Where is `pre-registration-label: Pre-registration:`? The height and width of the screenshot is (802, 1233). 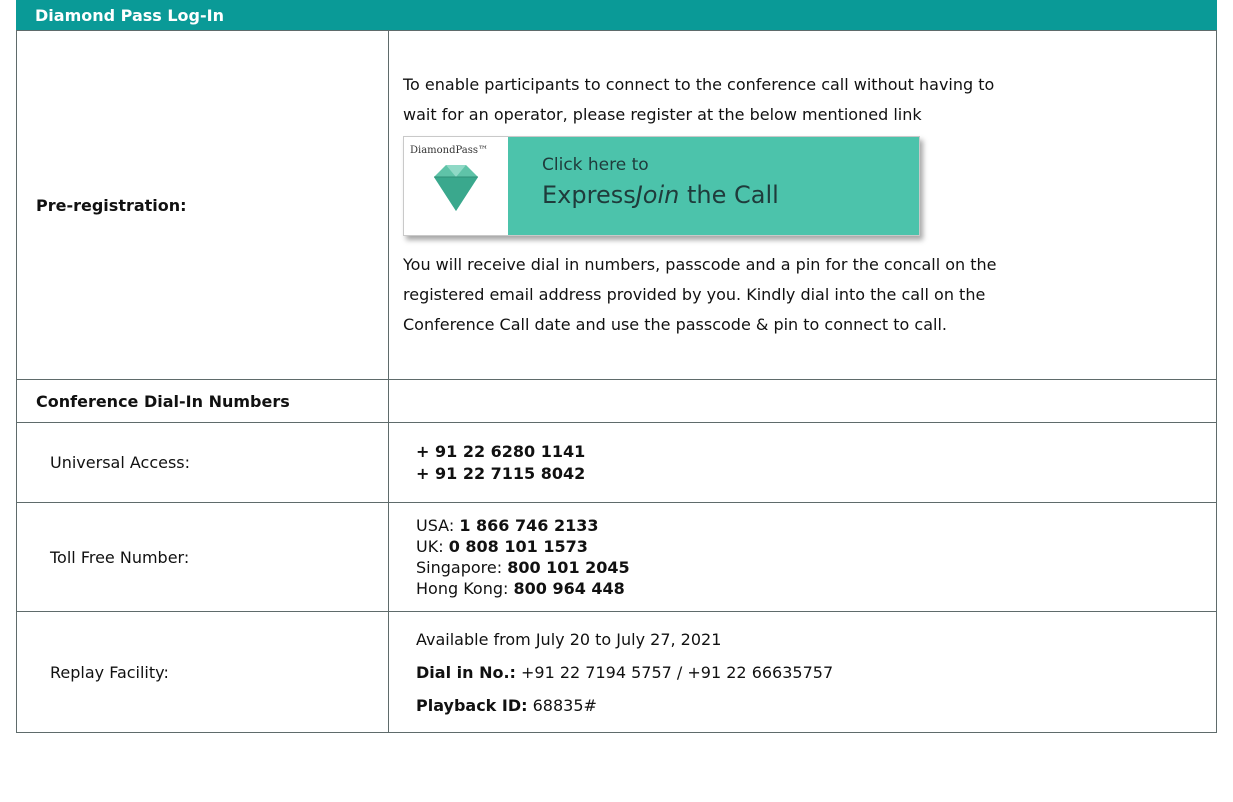
pre-registration-label: Pre-registration: is located at coordinates (202, 205).